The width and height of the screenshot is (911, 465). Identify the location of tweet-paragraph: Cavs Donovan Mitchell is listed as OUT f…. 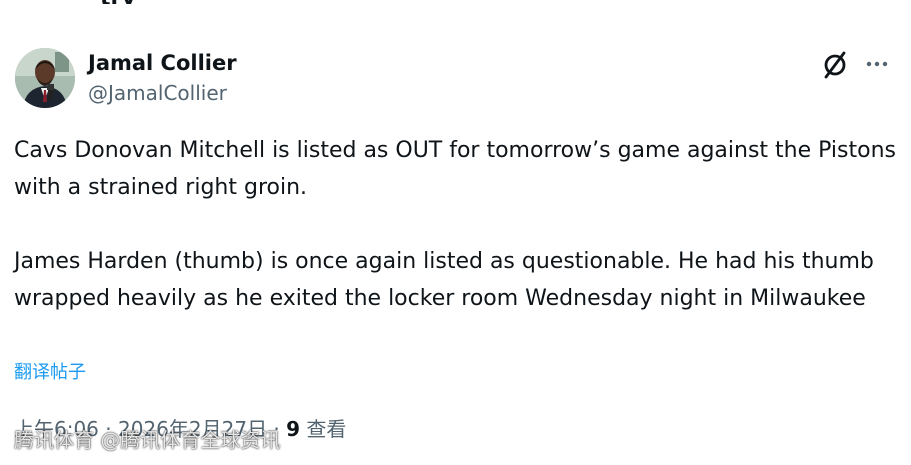
(455, 169).